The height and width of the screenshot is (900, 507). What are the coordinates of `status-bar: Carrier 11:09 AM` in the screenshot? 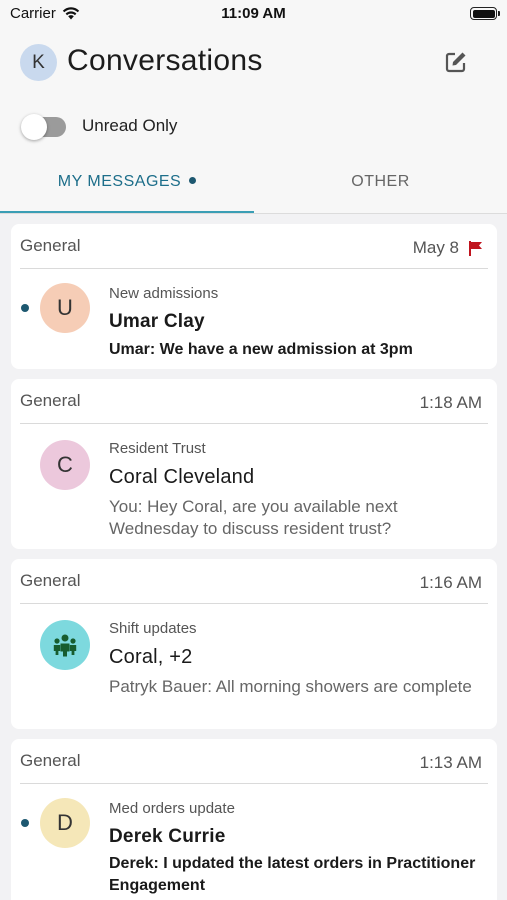 It's located at (253, 15).